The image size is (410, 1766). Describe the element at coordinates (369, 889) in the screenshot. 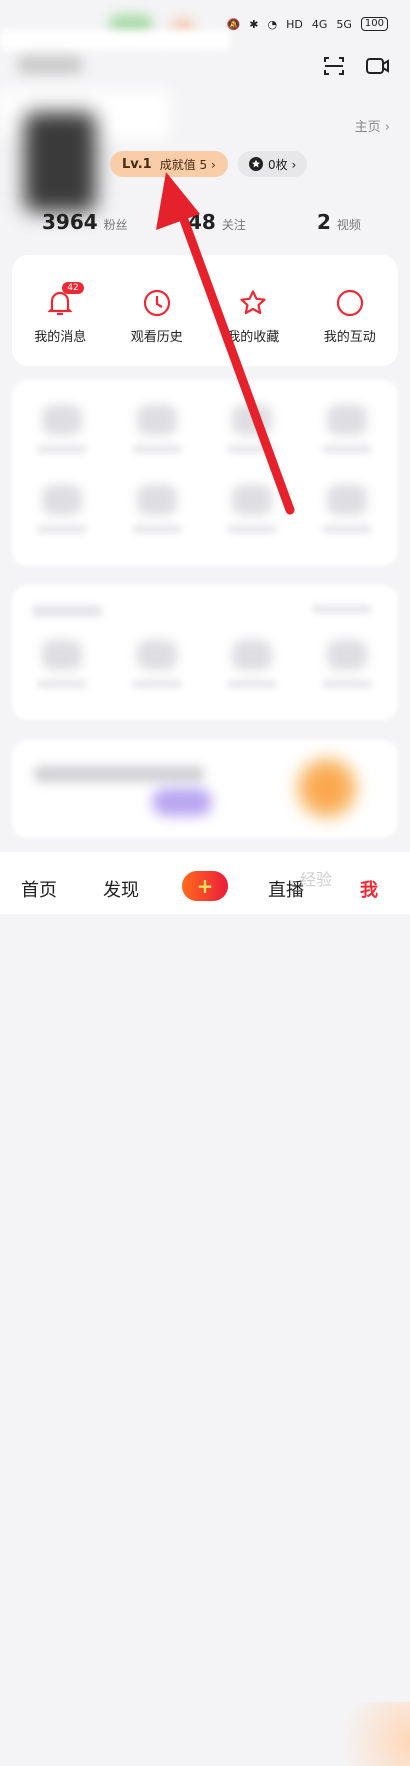

I see `tab-me: 我` at that location.